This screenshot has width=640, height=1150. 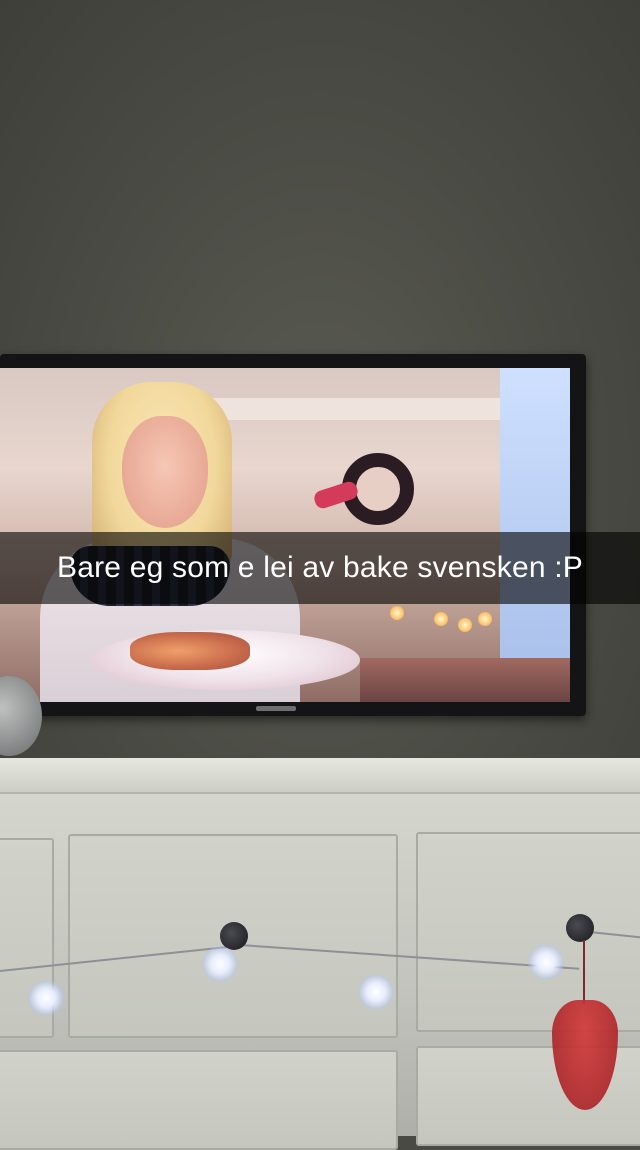 I want to click on tv-brand-logo, so click(x=276, y=708).